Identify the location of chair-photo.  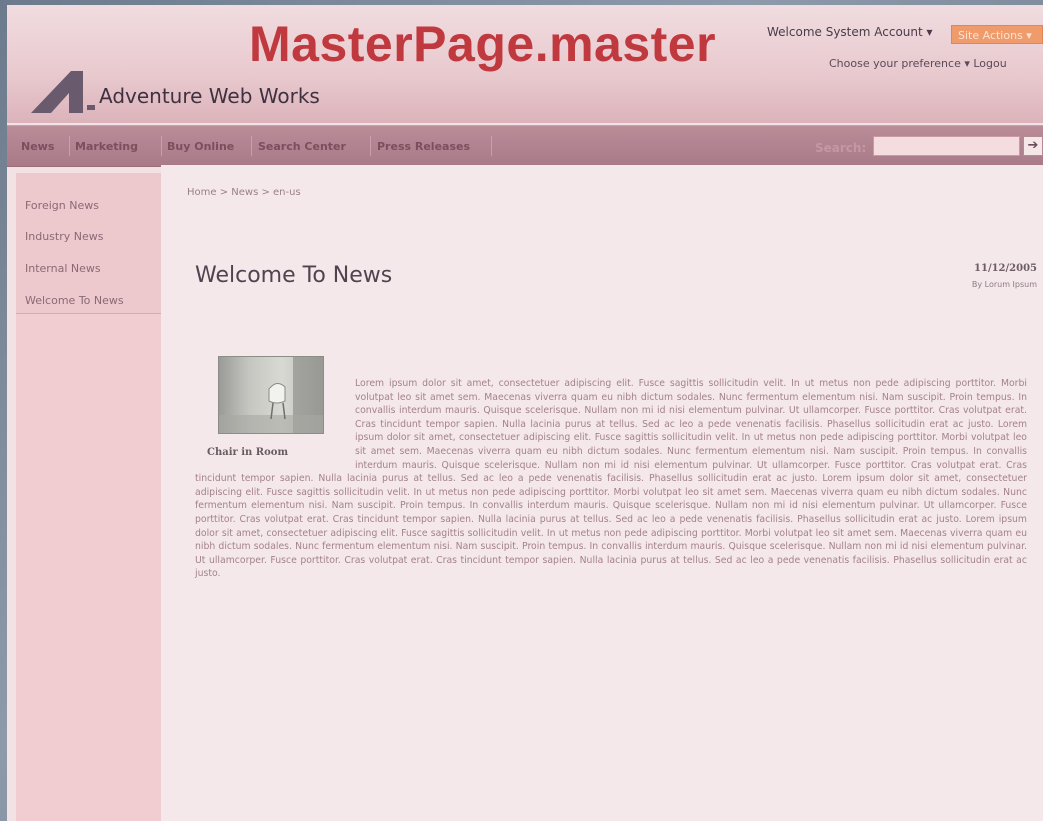
(271, 395).